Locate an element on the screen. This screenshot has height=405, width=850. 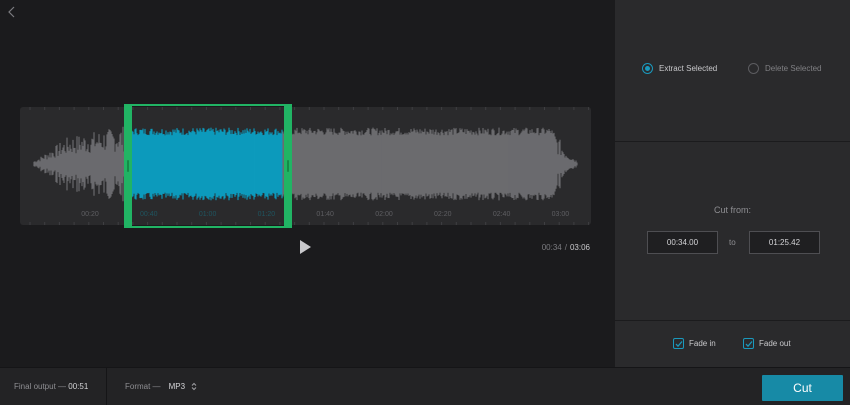
time-label: 01:40 is located at coordinates (325, 214).